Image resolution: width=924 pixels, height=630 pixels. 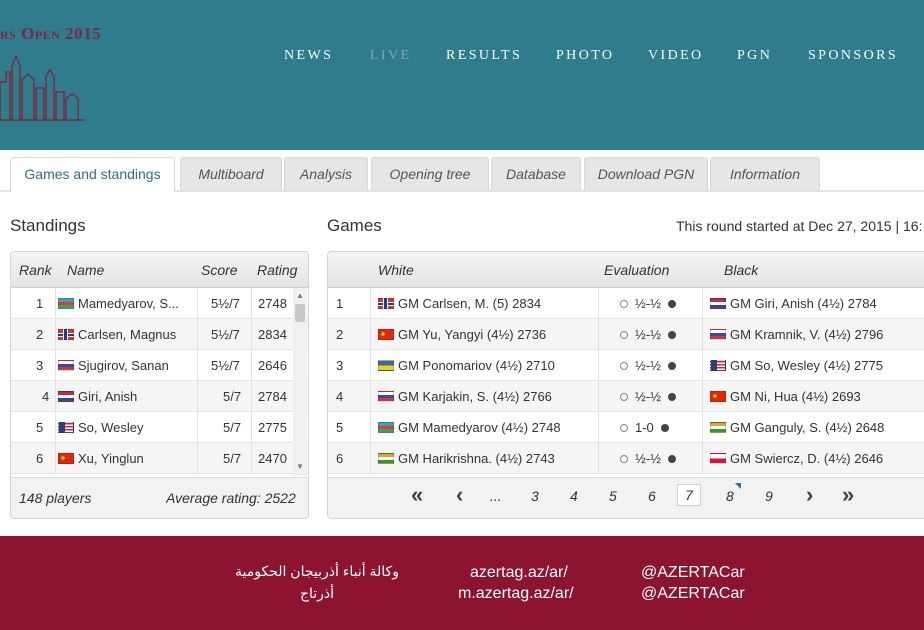 What do you see at coordinates (386, 365) in the screenshot?
I see `flag-ua-icon` at bounding box center [386, 365].